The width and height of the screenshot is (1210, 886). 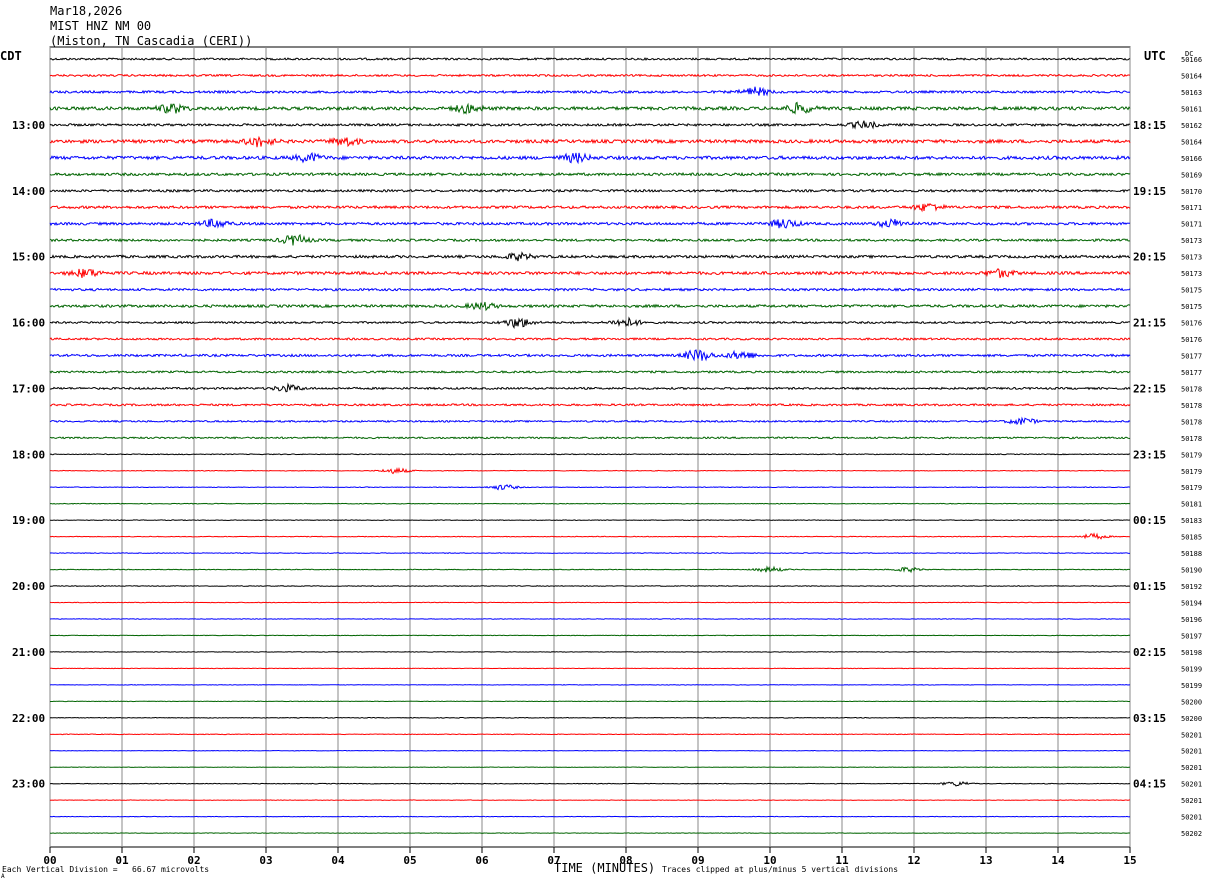 What do you see at coordinates (913, 860) in the screenshot?
I see `x-tick-label: 12` at bounding box center [913, 860].